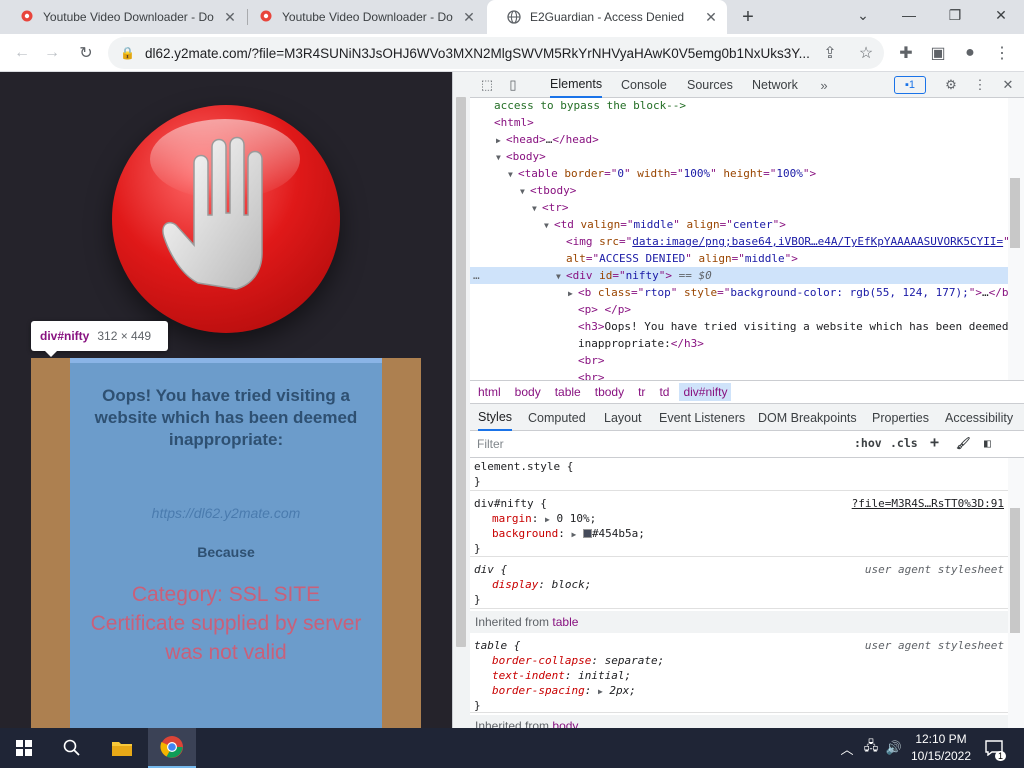  What do you see at coordinates (951, 85) in the screenshot?
I see `settings-gear-icon: ⚙` at bounding box center [951, 85].